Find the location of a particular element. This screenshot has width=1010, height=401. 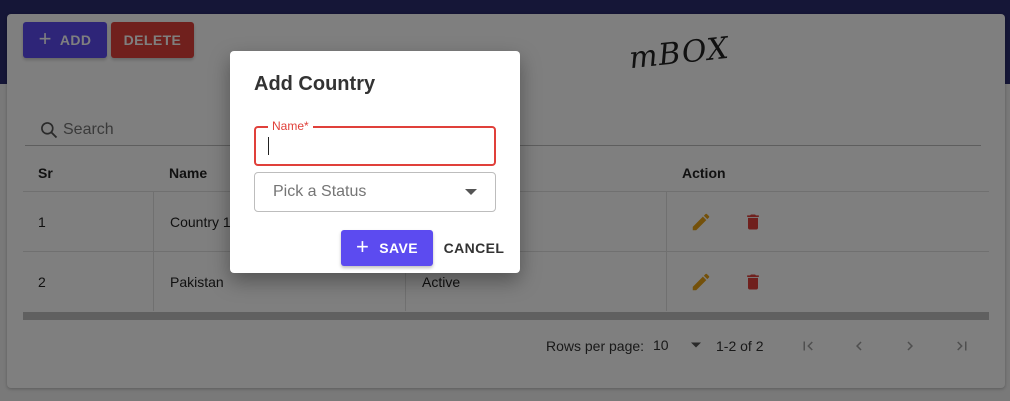

name-field-label: Name* is located at coordinates (290, 126).